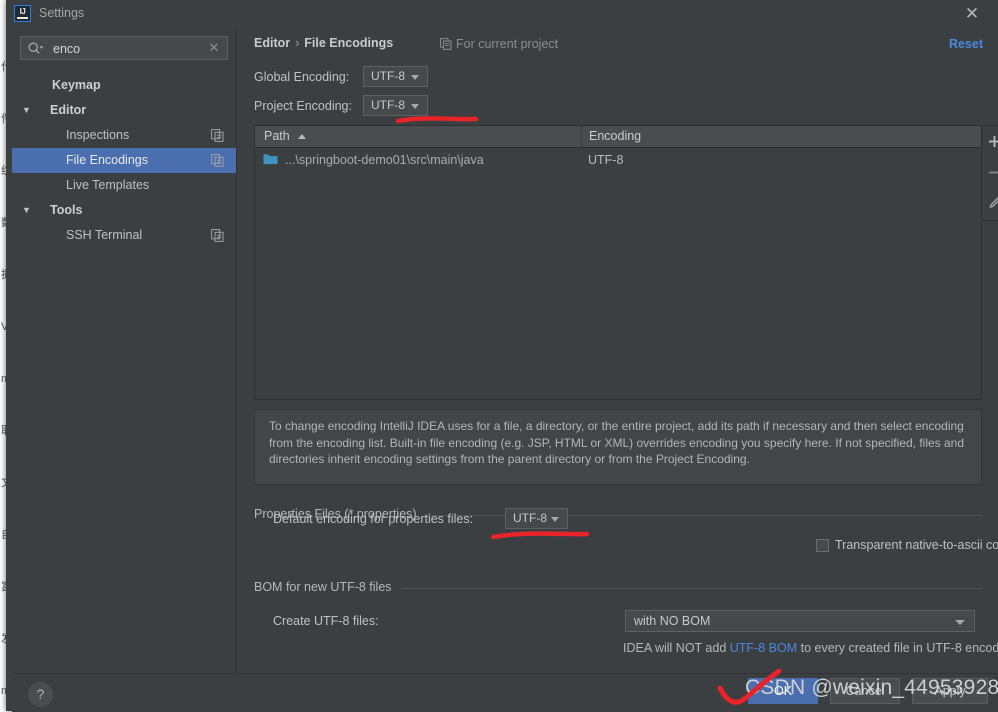 The width and height of the screenshot is (998, 712). Describe the element at coordinates (35, 48) in the screenshot. I see `search-icon` at that location.